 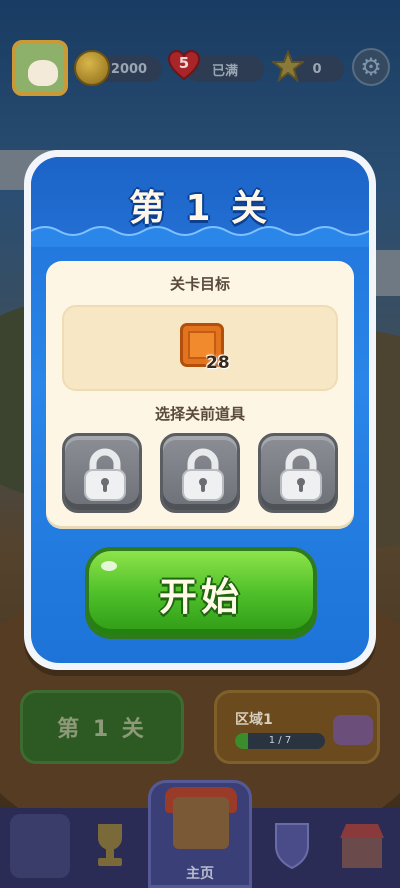 I want to click on current-level-card: 第 1 关, so click(x=102, y=727).